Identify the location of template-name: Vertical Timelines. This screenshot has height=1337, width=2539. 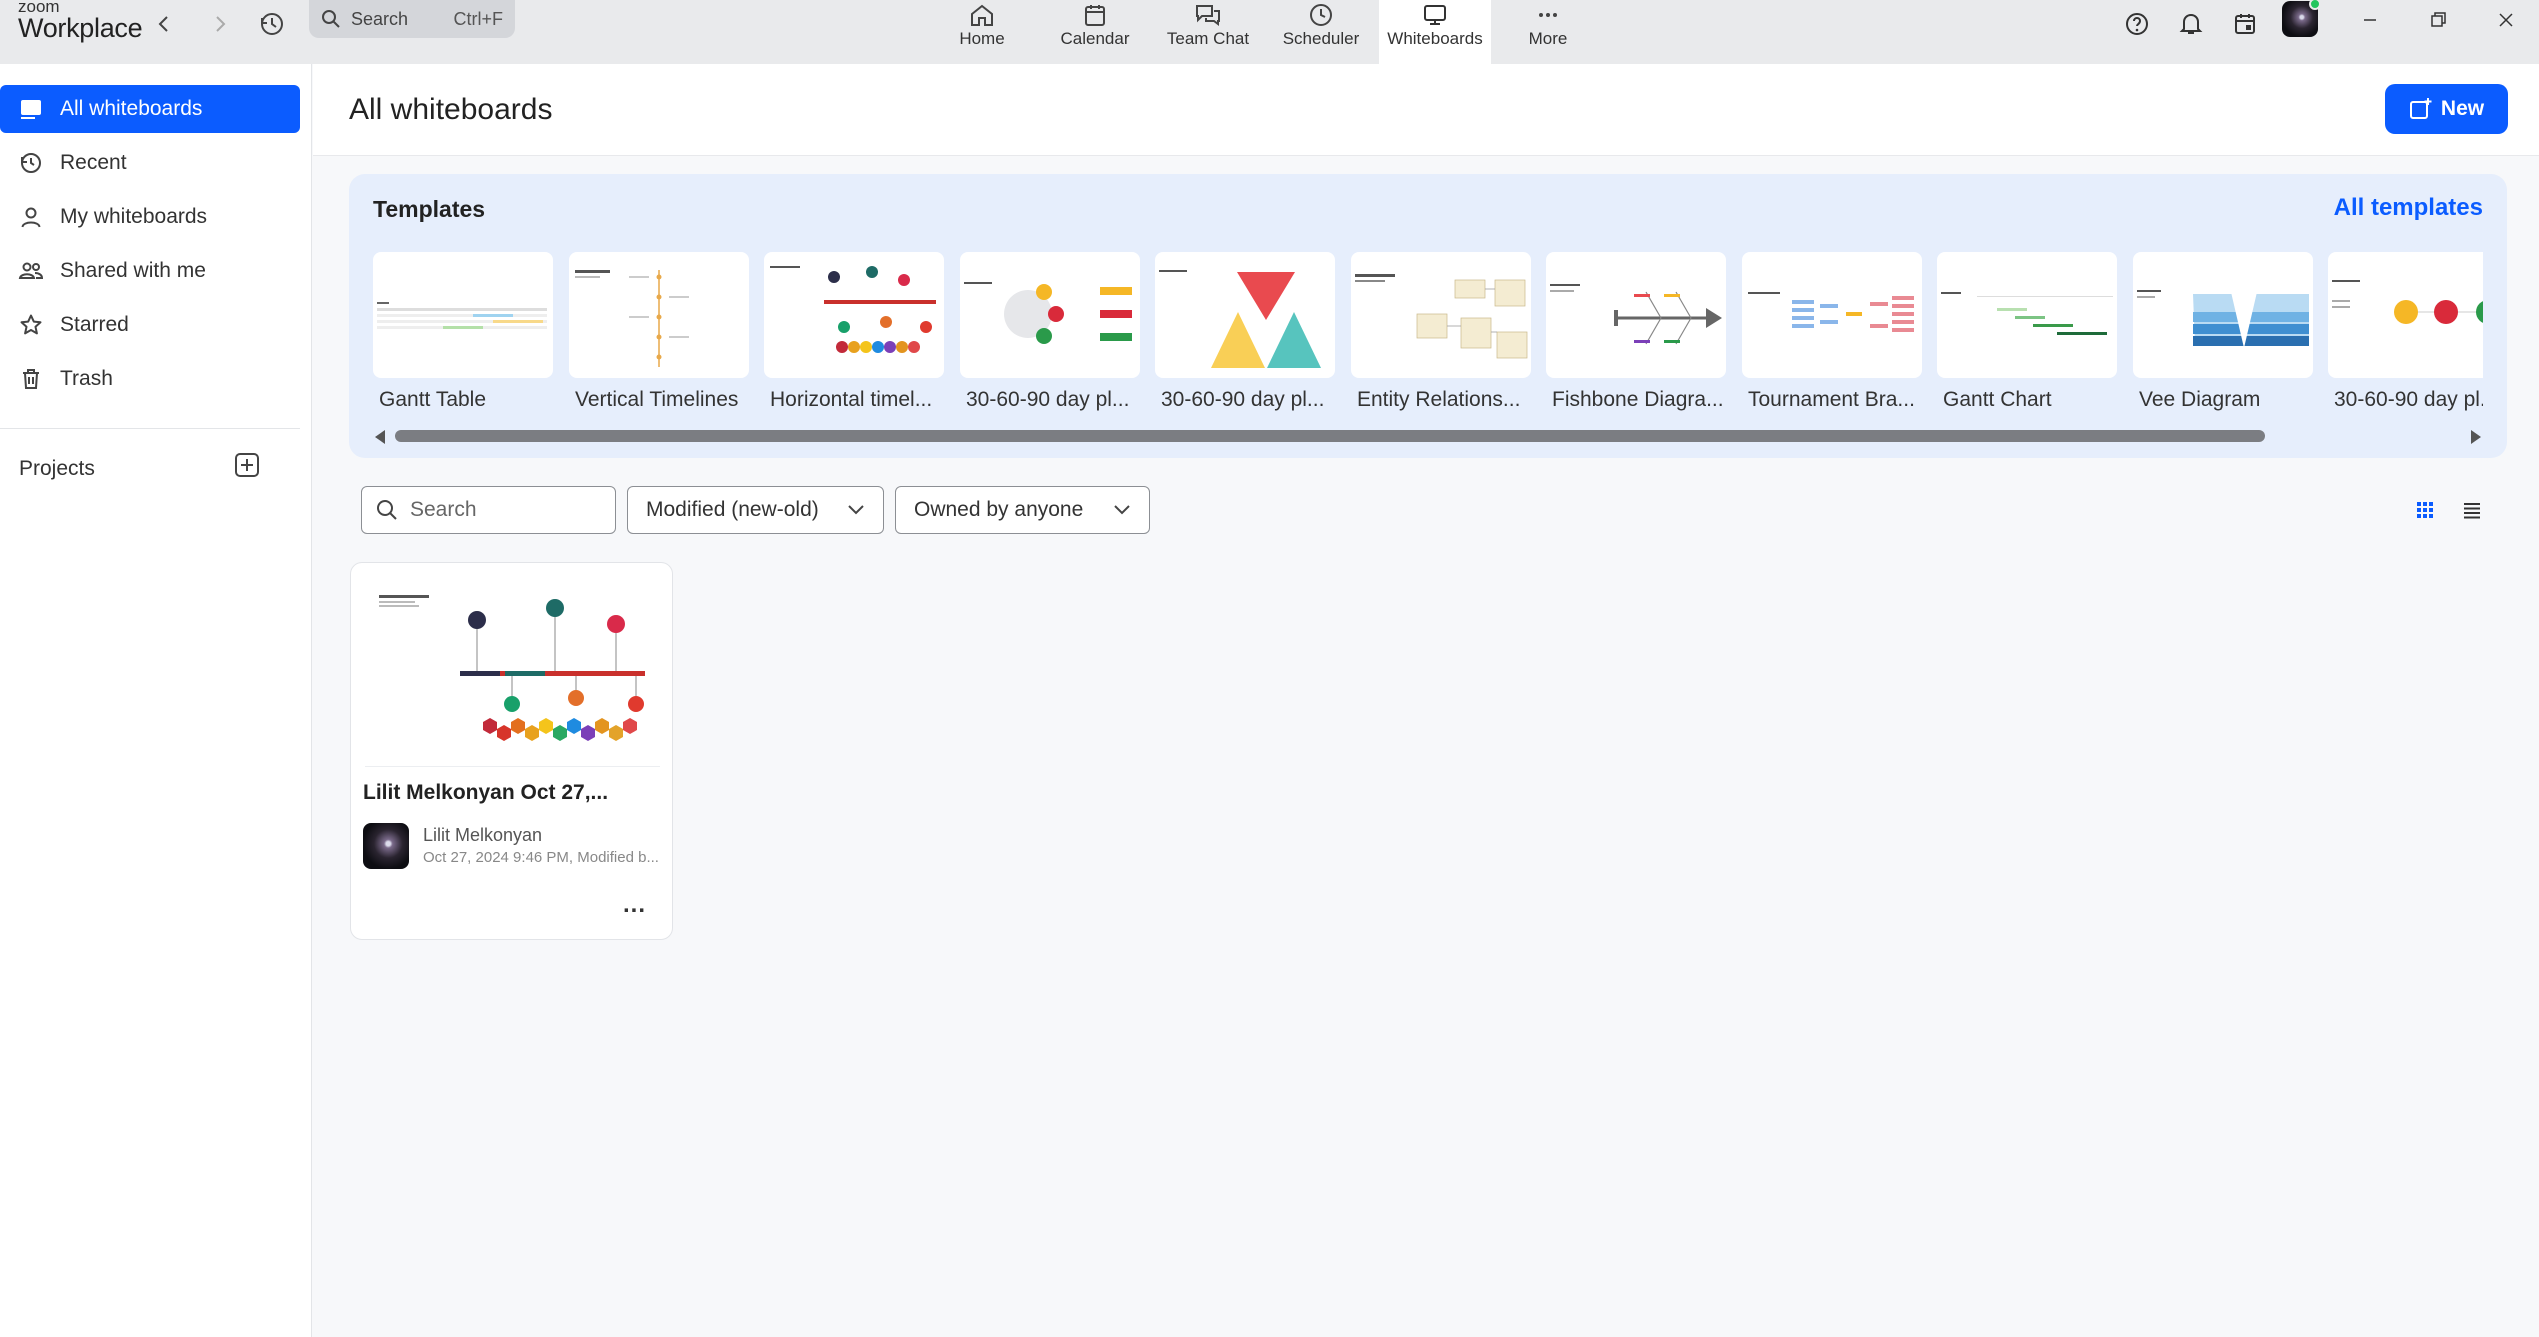
(657, 399).